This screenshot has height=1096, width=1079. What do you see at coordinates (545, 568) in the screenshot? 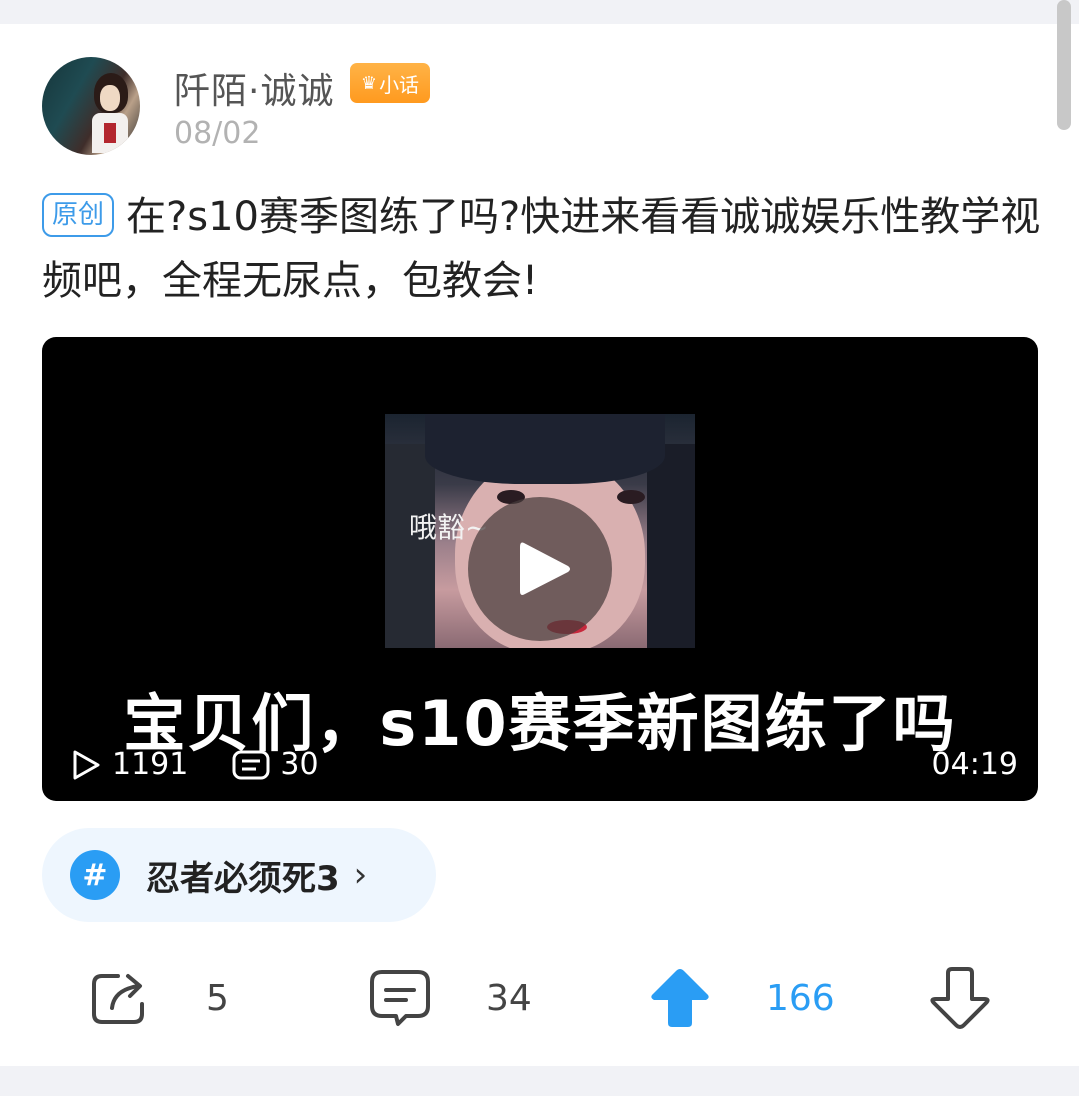
I see `play-icon` at bounding box center [545, 568].